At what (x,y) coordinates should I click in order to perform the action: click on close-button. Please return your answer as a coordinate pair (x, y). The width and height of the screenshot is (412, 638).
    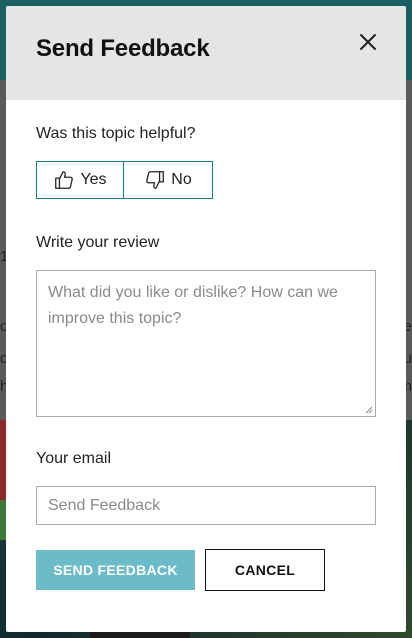
    Looking at the image, I should click on (368, 42).